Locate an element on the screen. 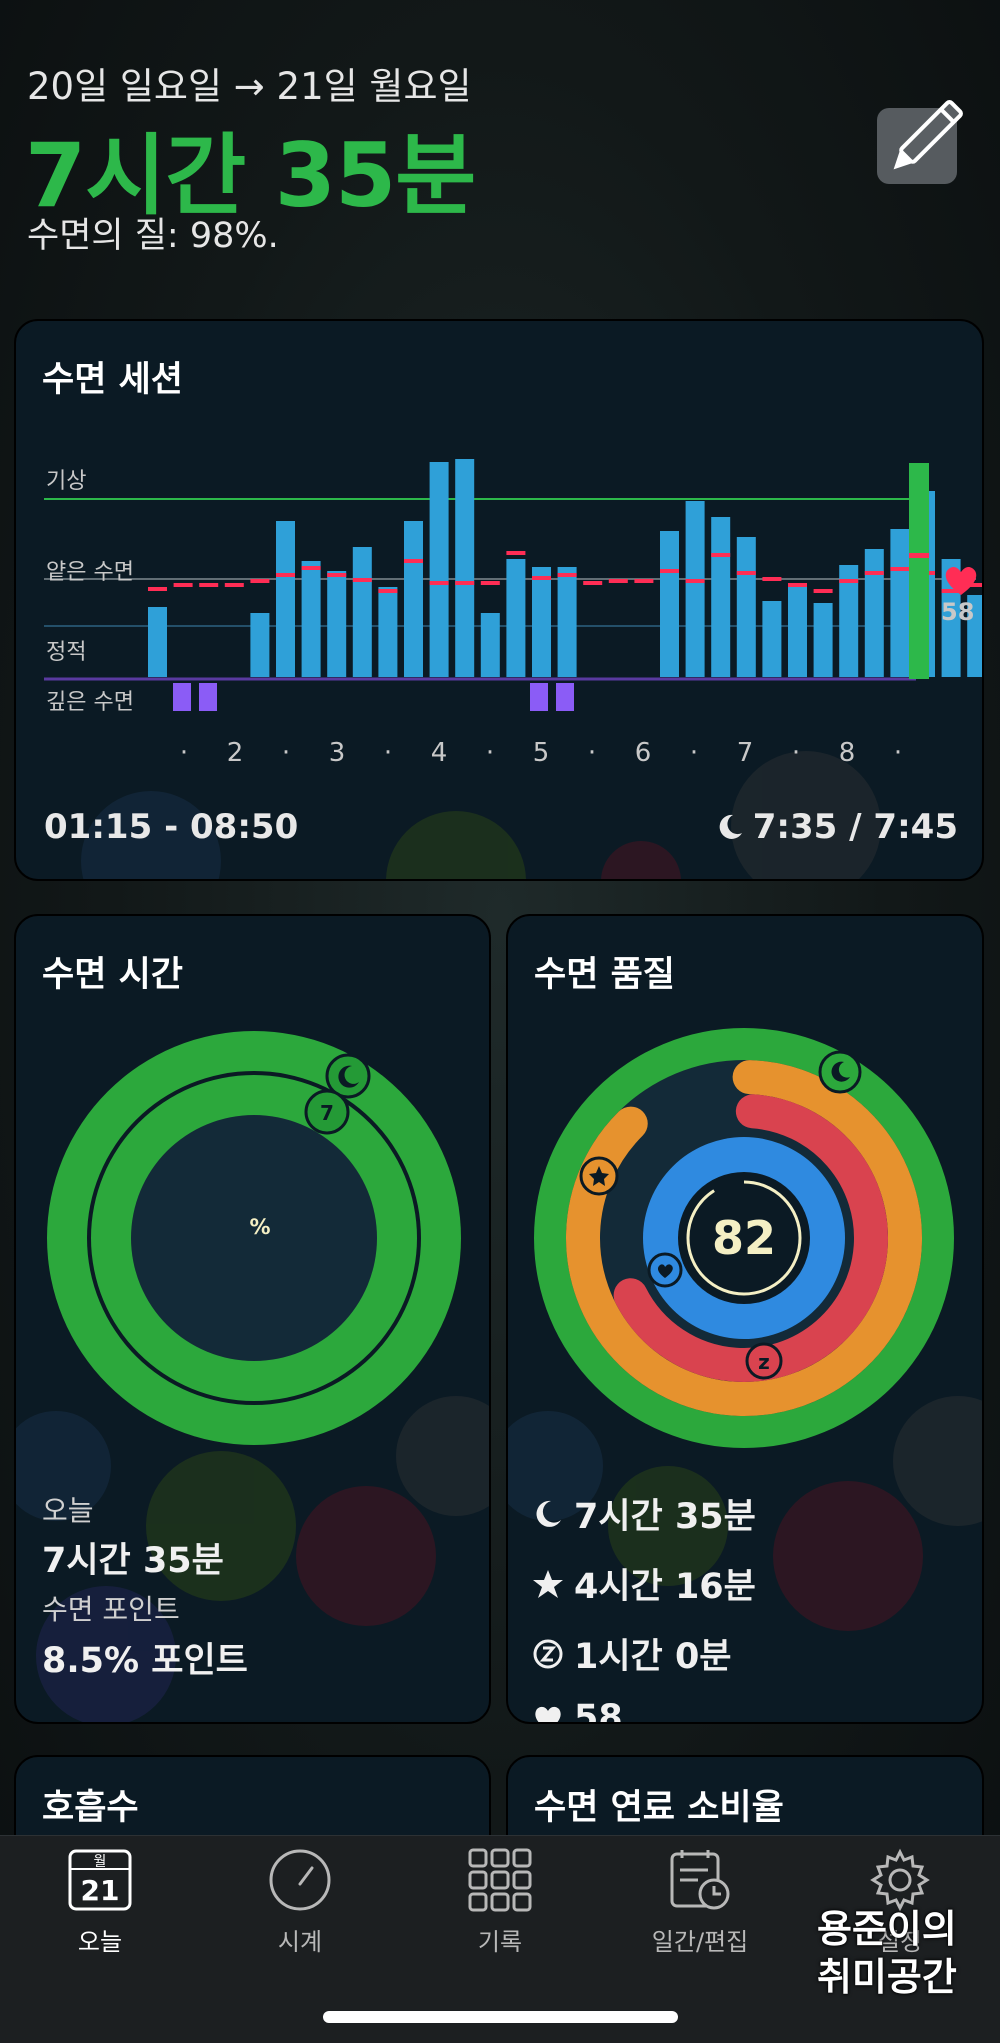  calendar-day: 21 is located at coordinates (100, 1890).